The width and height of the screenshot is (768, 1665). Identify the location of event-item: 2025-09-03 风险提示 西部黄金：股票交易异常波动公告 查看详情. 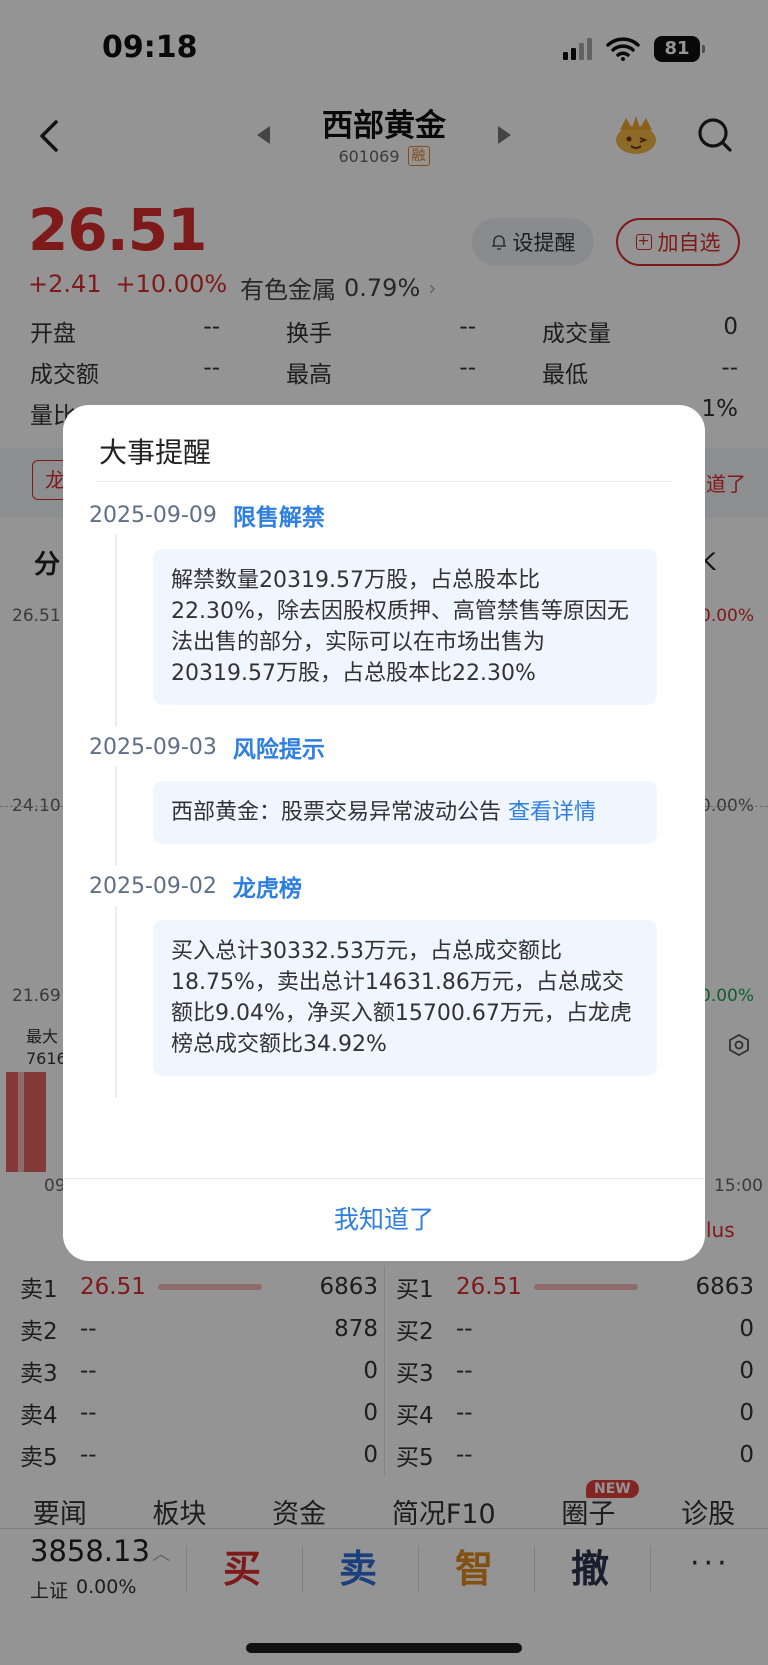
(384, 796).